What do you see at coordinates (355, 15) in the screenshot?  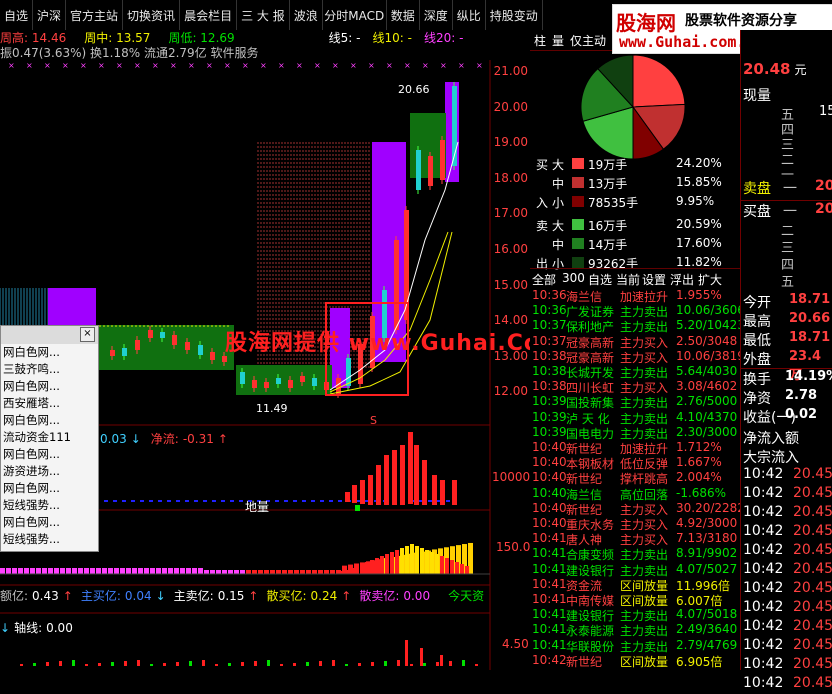 I see `menu-item-7: 分时MACD` at bounding box center [355, 15].